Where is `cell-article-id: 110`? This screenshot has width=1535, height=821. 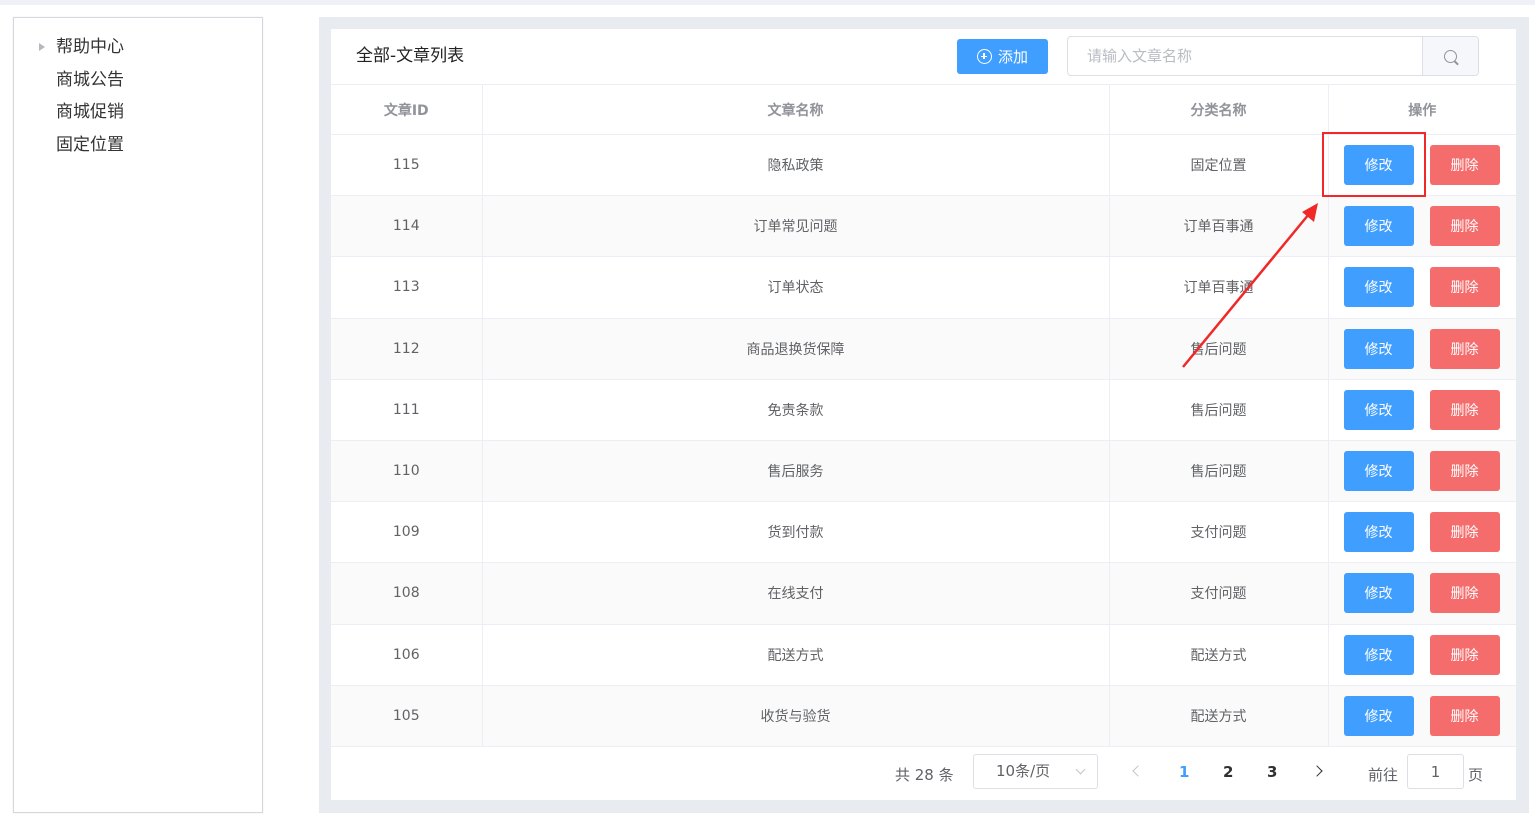 cell-article-id: 110 is located at coordinates (407, 471).